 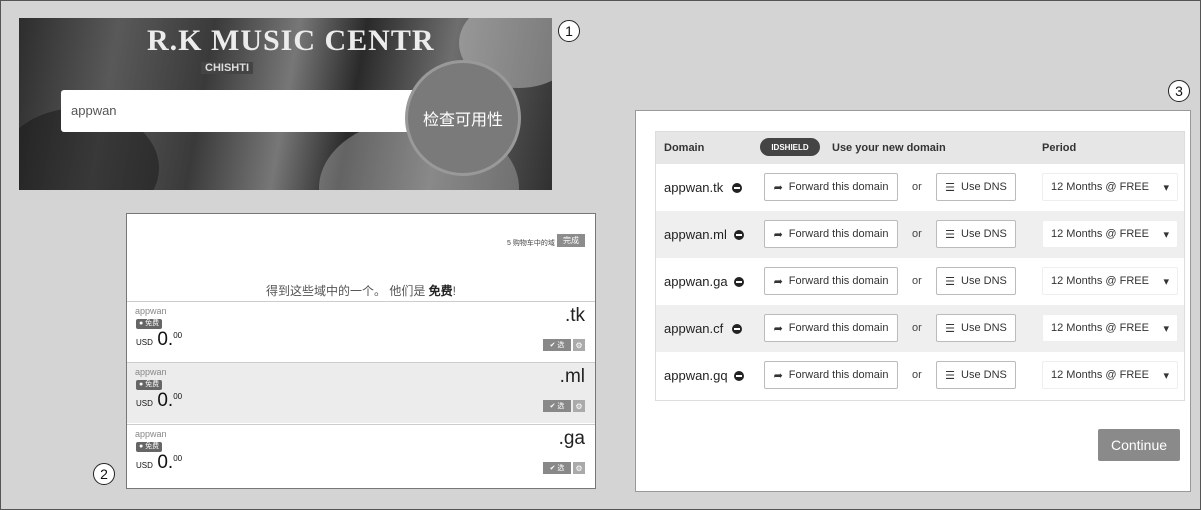 What do you see at coordinates (695, 234) in the screenshot?
I see `domain-name: appwan.ml` at bounding box center [695, 234].